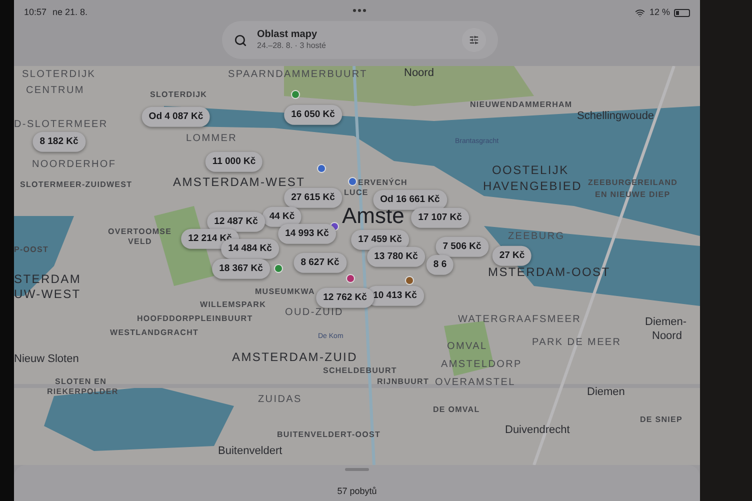 This screenshot has width=752, height=501. Describe the element at coordinates (520, 320) in the screenshot. I see `map-label: WATERGRAAFSMEER` at that location.